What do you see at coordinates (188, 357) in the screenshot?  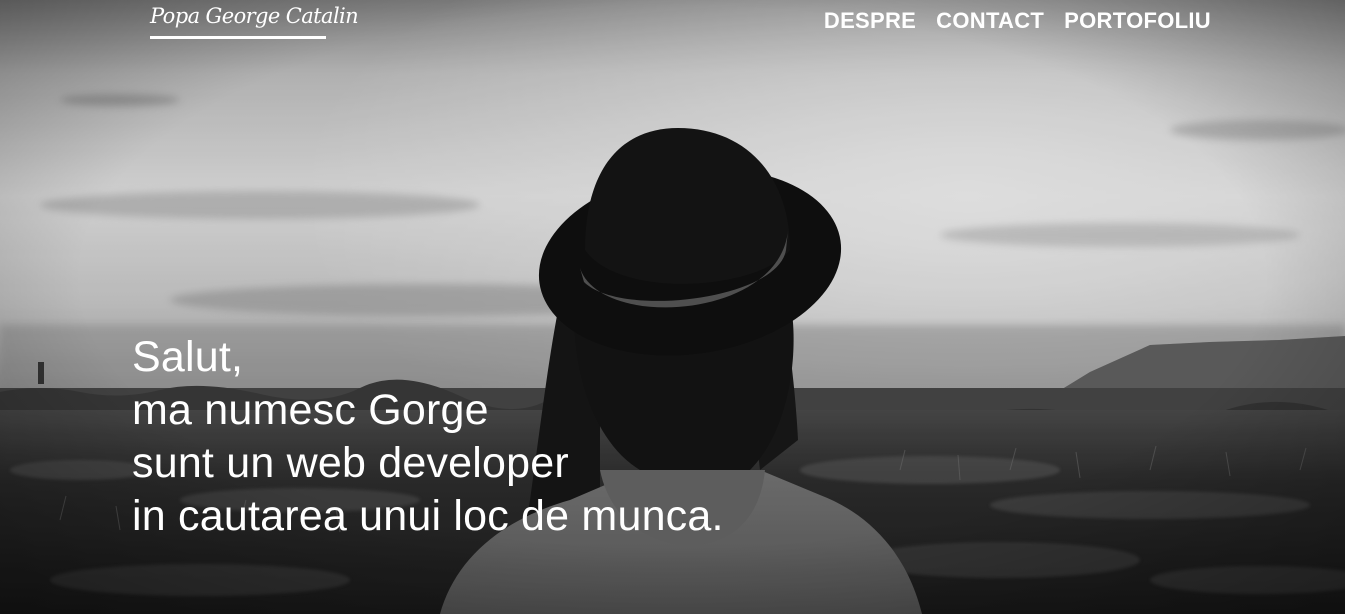 I see `hero-line-salut: Salut,` at bounding box center [188, 357].